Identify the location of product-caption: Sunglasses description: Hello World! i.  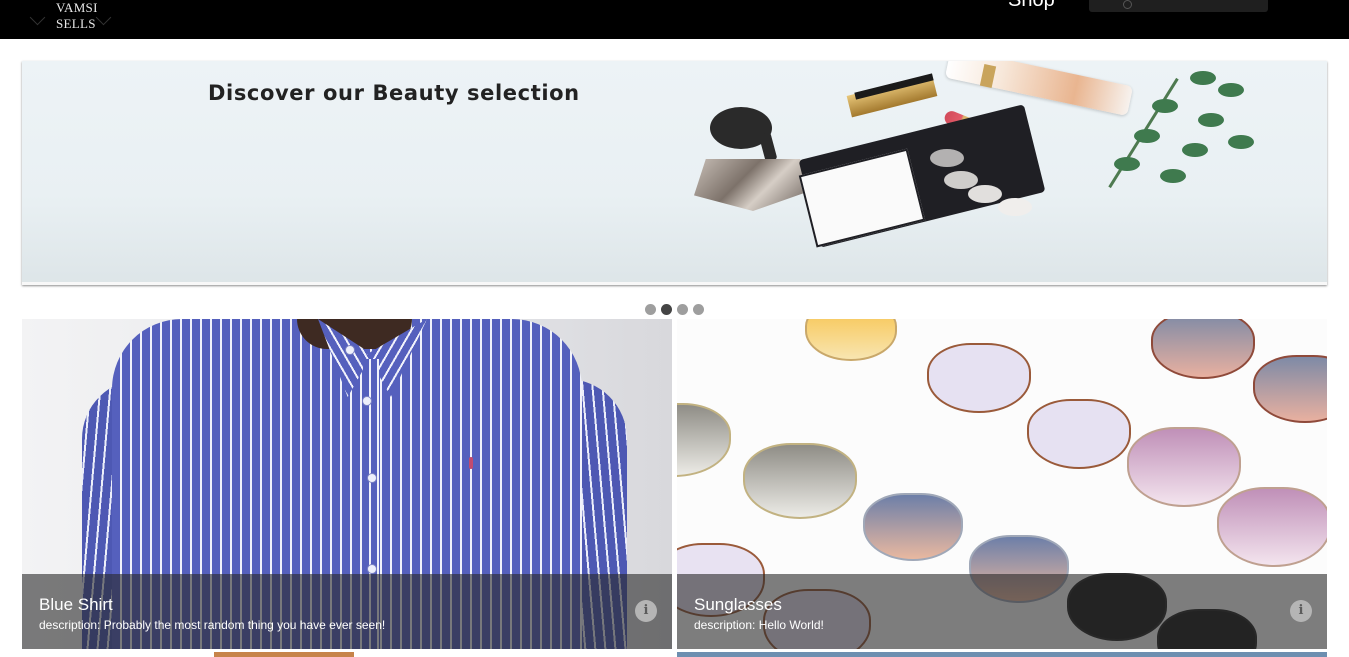
(1002, 611).